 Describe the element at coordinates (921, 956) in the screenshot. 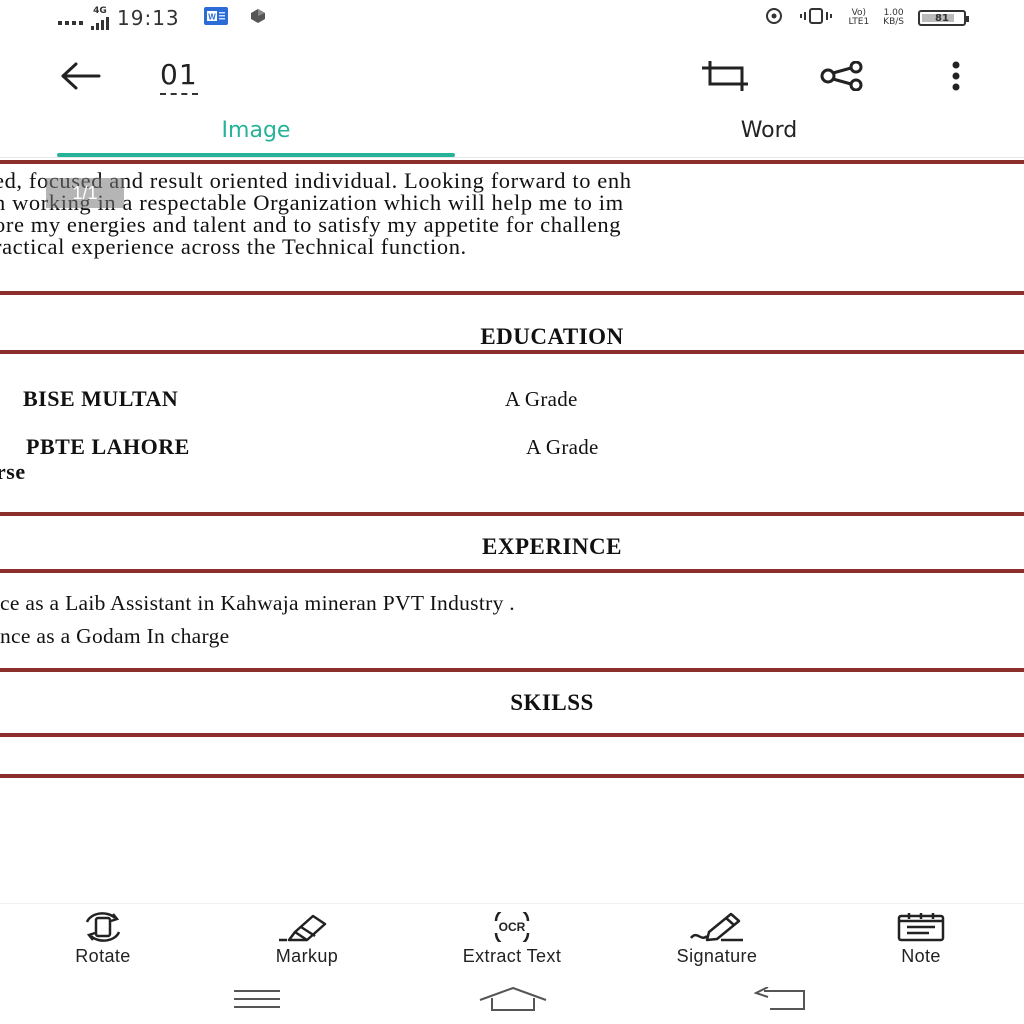

I see `note-label: Note` at that location.